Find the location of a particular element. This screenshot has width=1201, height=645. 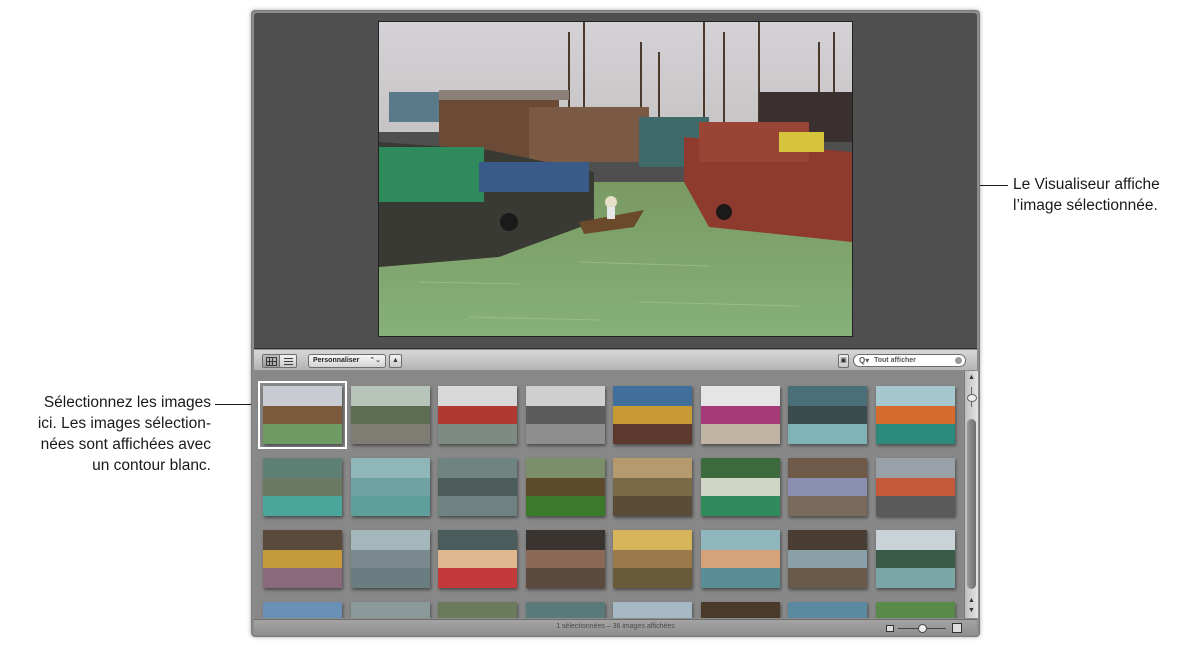

browser-scrollbar: ▲ ▲ ▼ is located at coordinates (971, 494).